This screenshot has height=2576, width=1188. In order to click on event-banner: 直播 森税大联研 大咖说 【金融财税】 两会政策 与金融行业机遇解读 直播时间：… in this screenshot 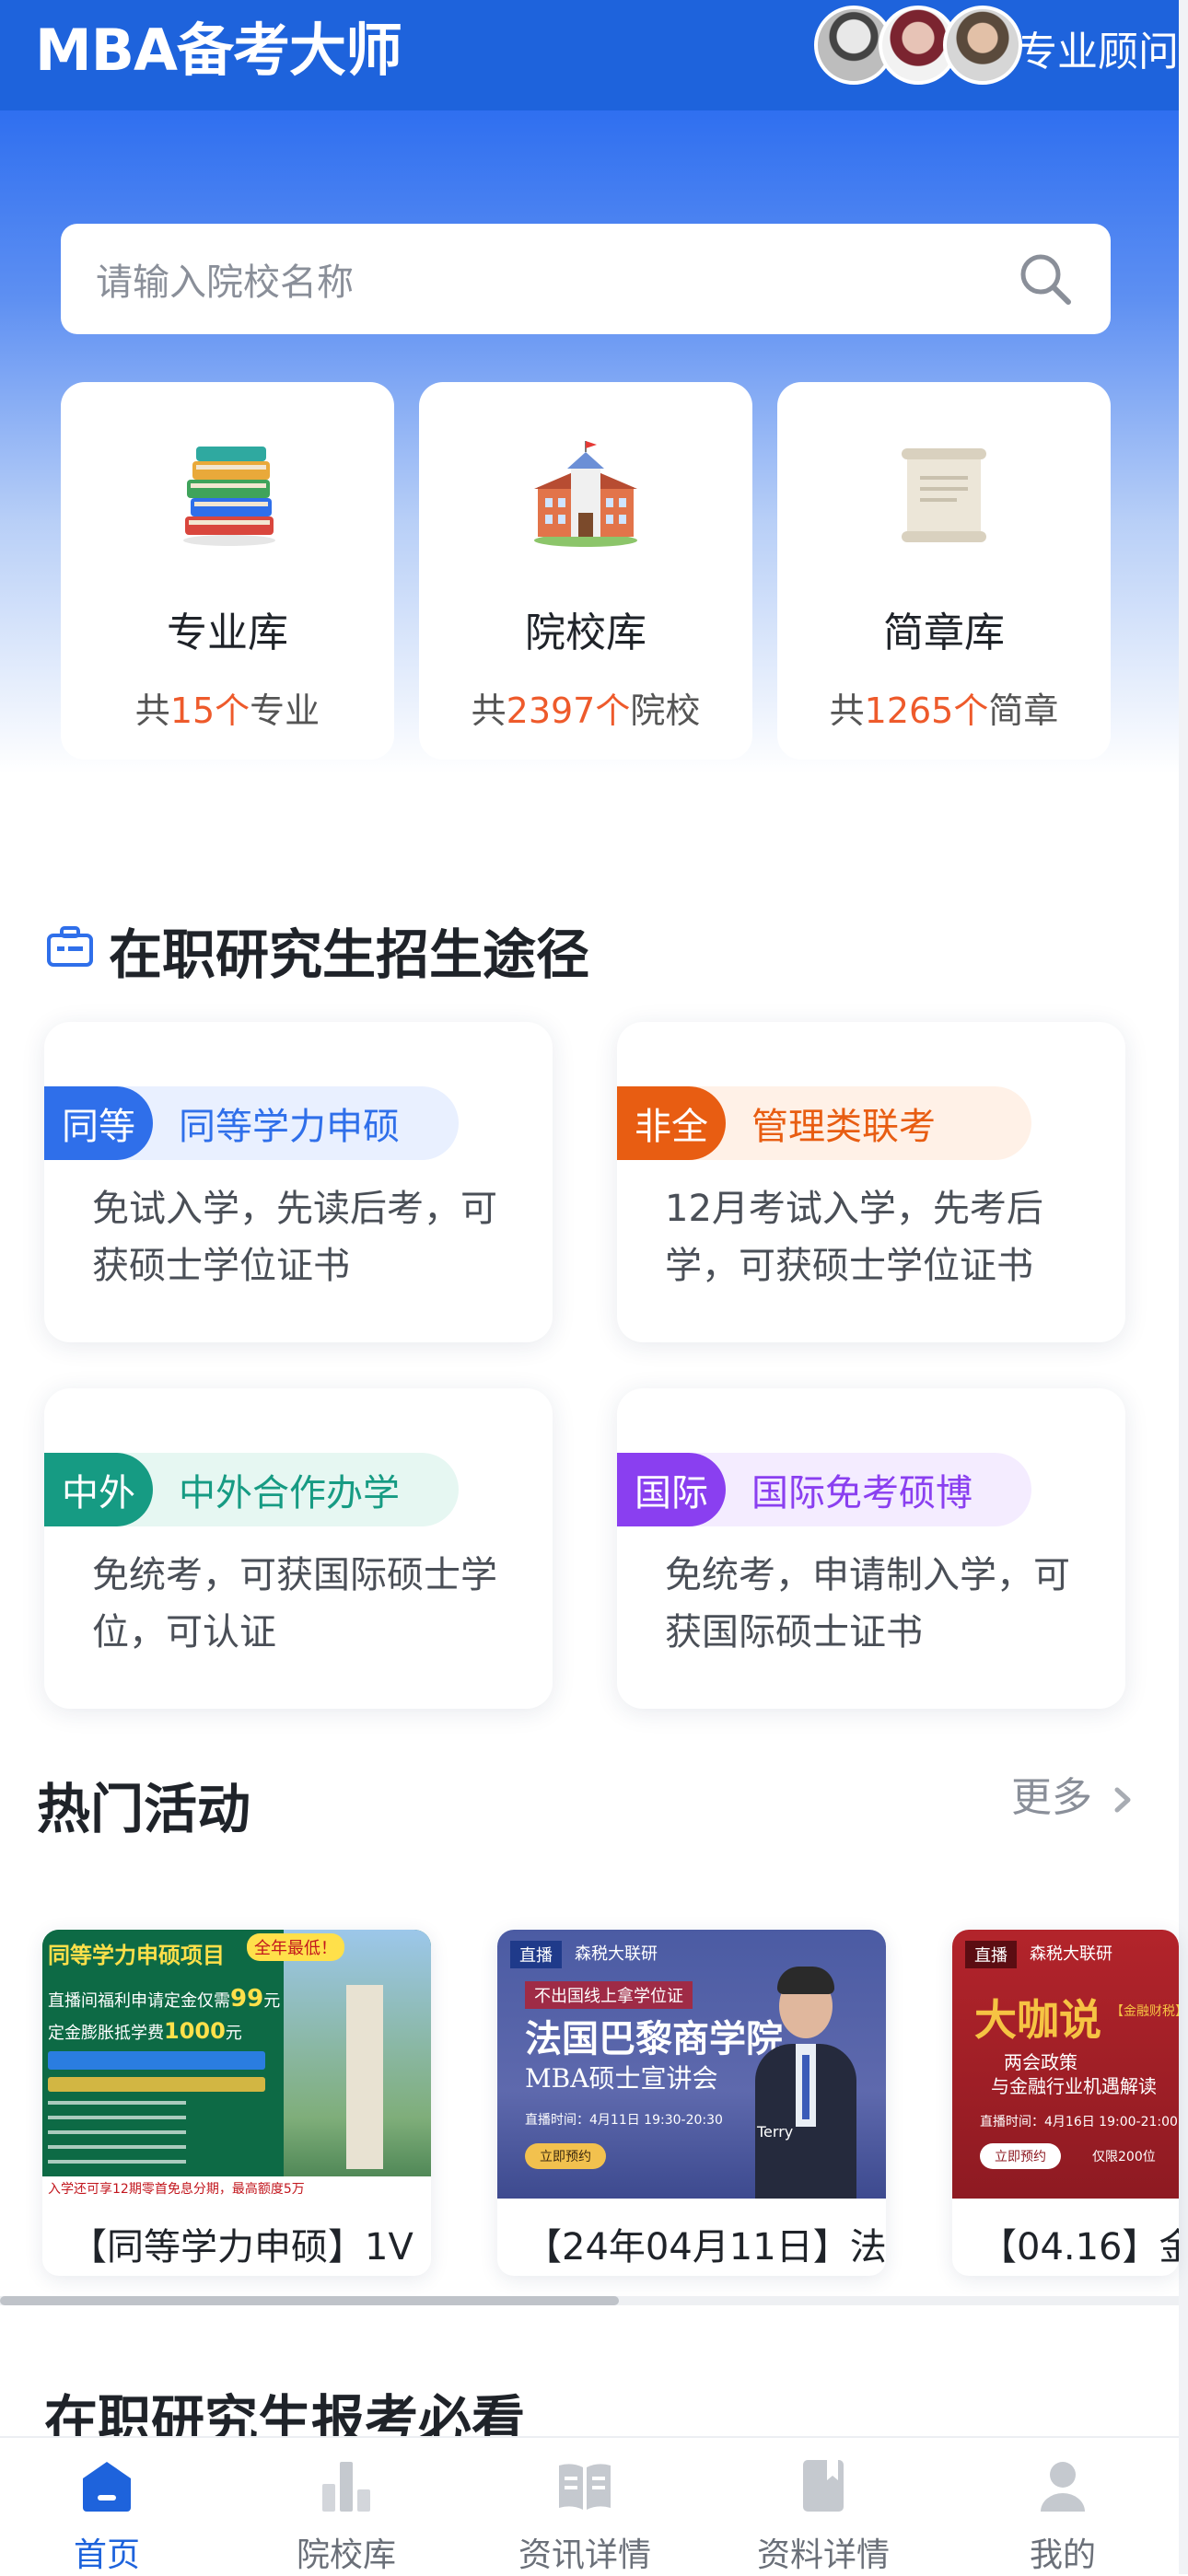, I will do `click(1065, 2064)`.